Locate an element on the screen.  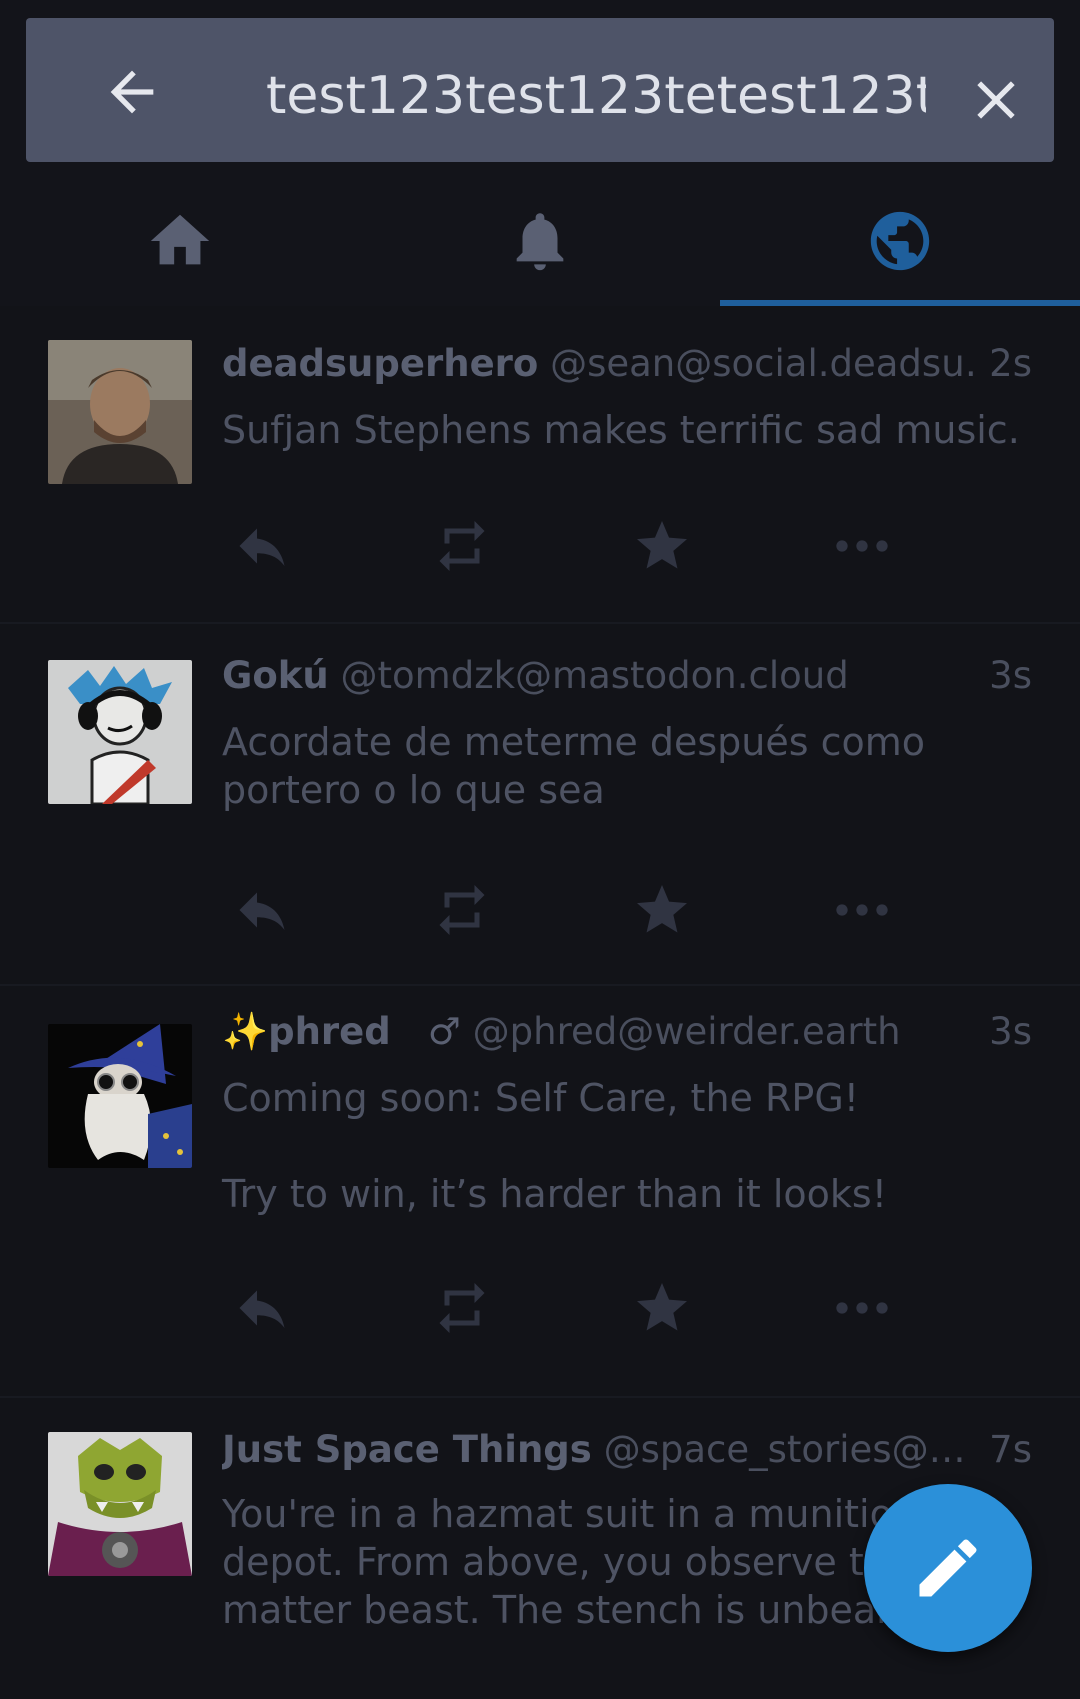
pencil-icon is located at coordinates (948, 1568).